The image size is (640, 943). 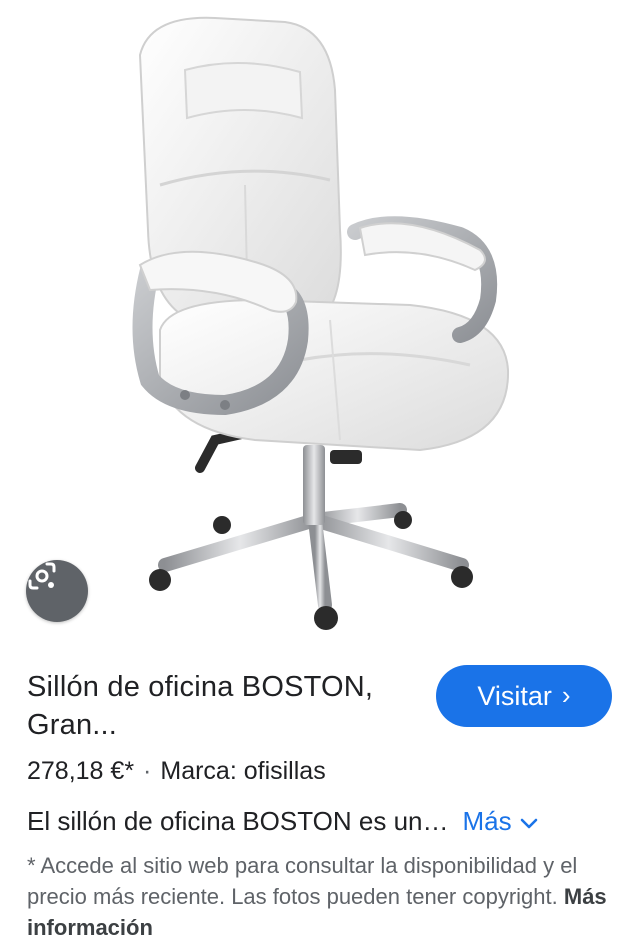 I want to click on more-button: Más, so click(x=499, y=821).